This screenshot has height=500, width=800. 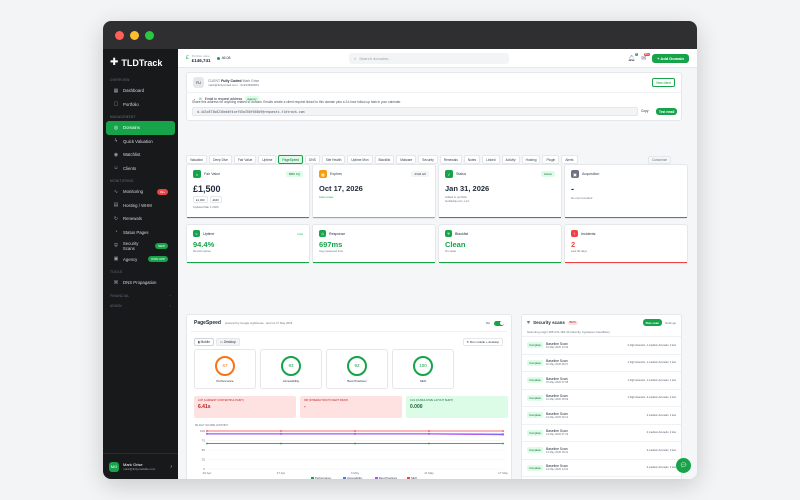 I want to click on view-client-button: View client, so click(x=663, y=82).